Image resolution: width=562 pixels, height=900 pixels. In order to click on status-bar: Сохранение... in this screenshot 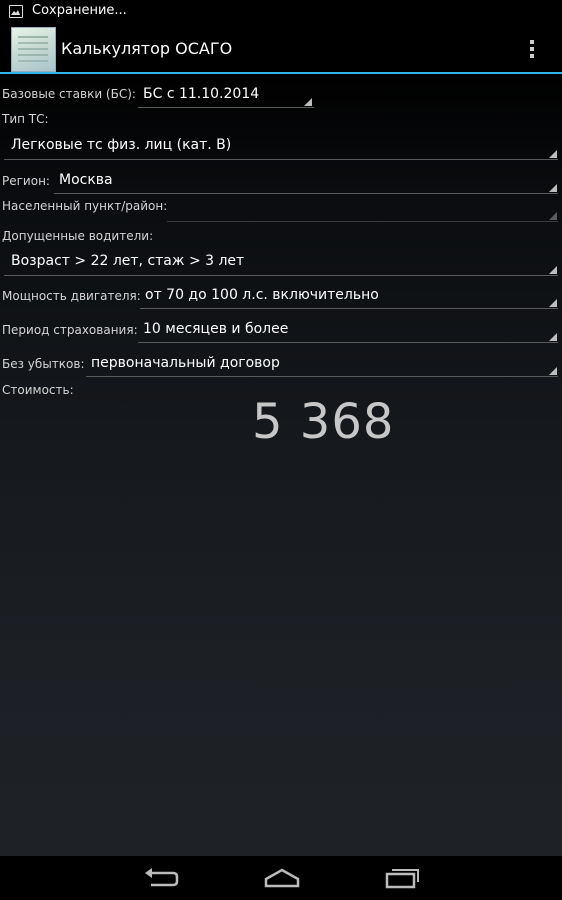, I will do `click(281, 12)`.